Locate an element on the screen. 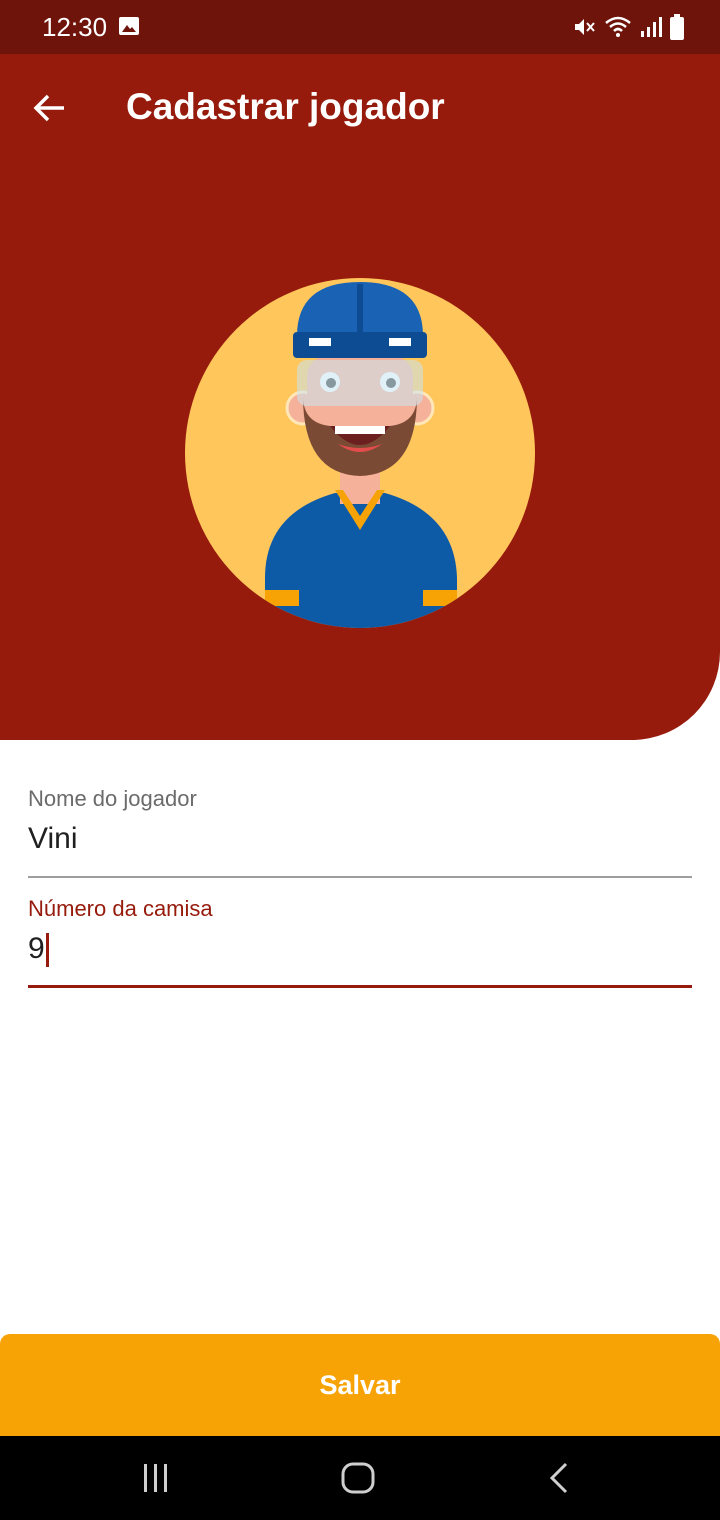  shirt-number-input: 9 is located at coordinates (36, 948).